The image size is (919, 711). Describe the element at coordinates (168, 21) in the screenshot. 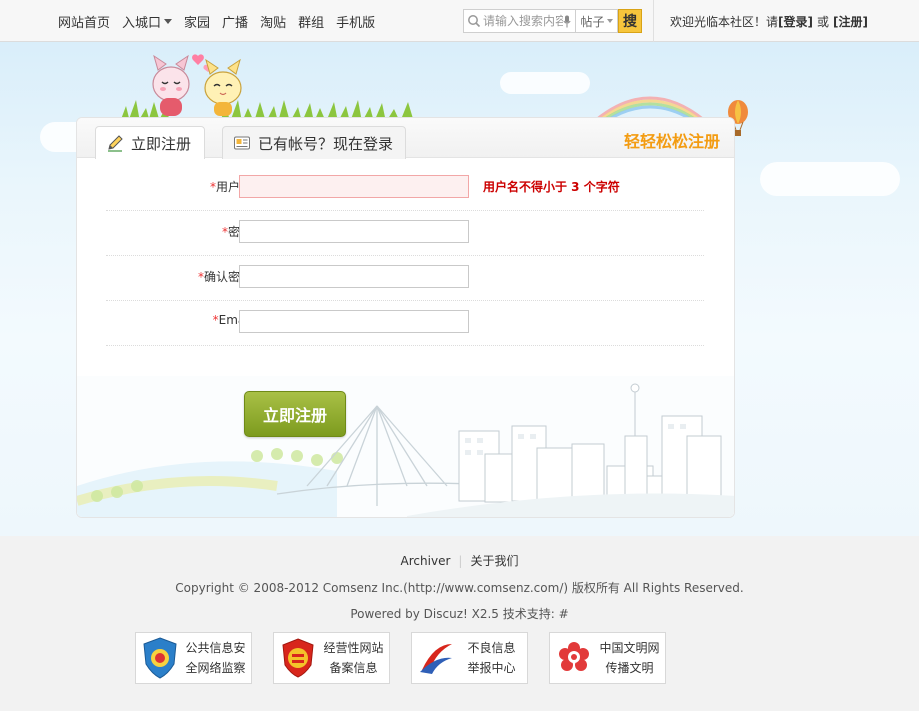

I see `caret-down-icon` at that location.